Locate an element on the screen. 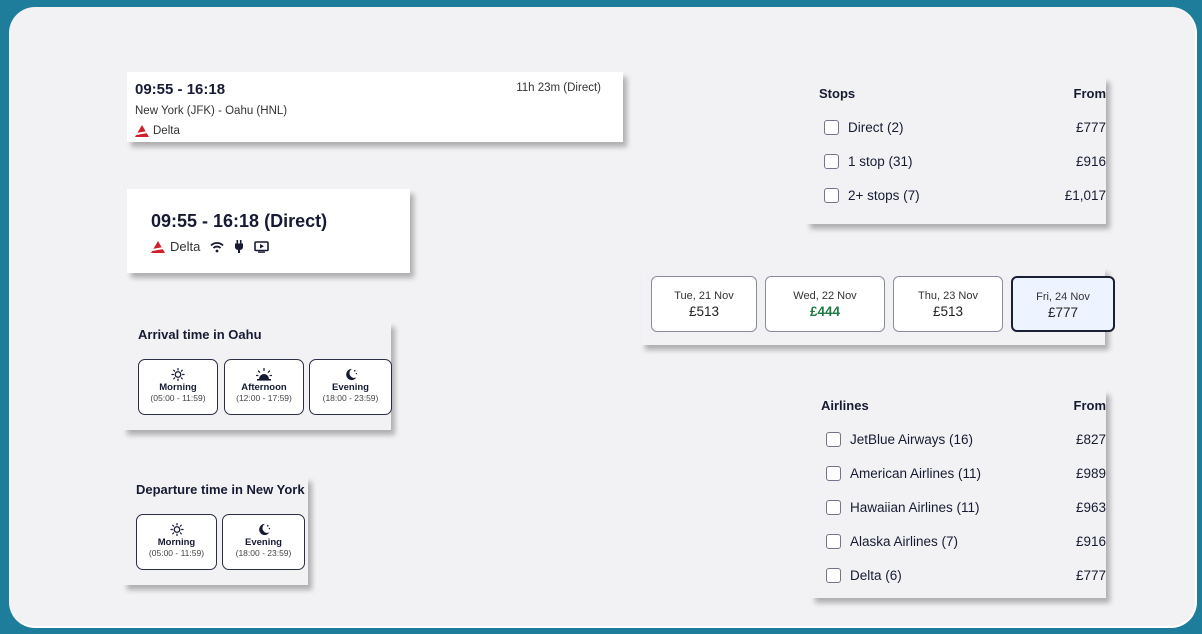 The height and width of the screenshot is (634, 1202). airline-option-hawaiian: Hawaiian Airlines (11) £963 is located at coordinates (966, 507).